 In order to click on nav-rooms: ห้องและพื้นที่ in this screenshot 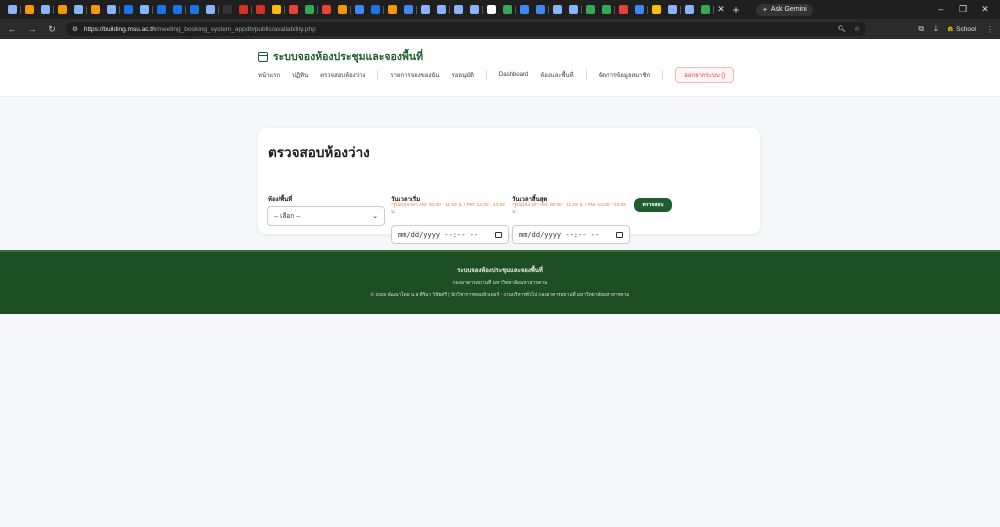, I will do `click(556, 75)`.